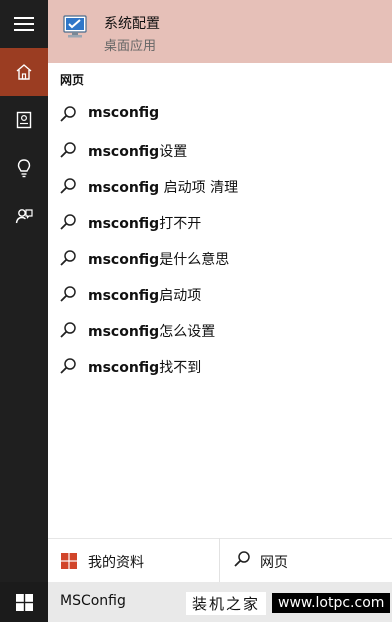 This screenshot has width=392, height=622. Describe the element at coordinates (274, 563) in the screenshot. I see `web-filter-label: 网页` at that location.